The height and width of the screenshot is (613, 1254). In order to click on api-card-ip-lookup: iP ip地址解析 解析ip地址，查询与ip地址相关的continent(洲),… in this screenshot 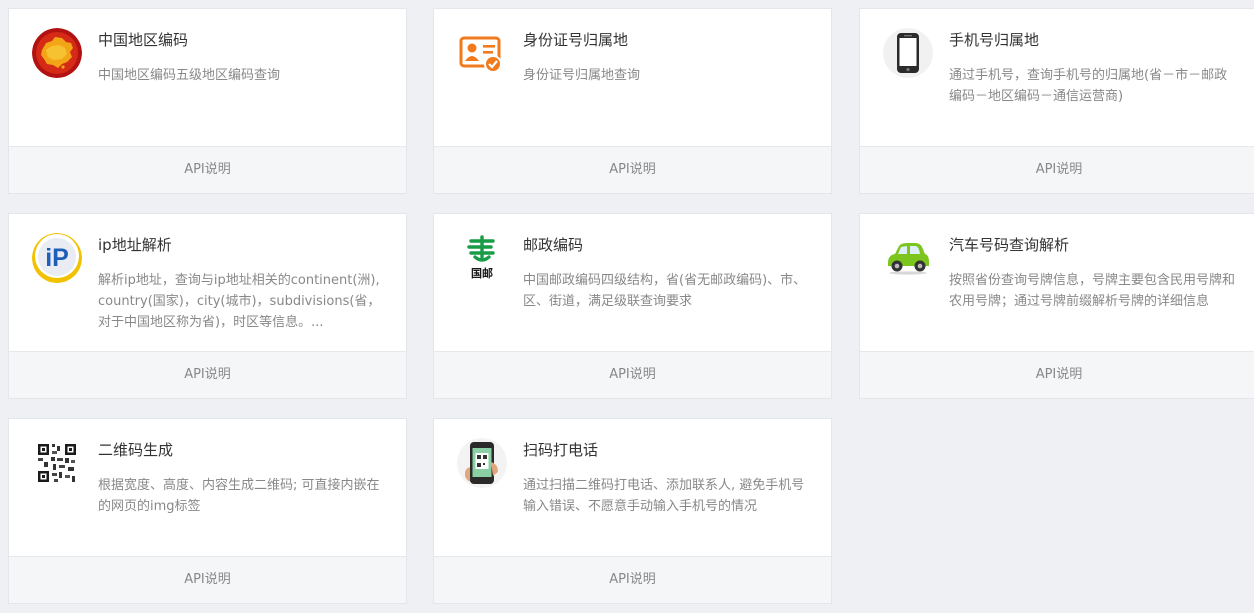, I will do `click(207, 306)`.